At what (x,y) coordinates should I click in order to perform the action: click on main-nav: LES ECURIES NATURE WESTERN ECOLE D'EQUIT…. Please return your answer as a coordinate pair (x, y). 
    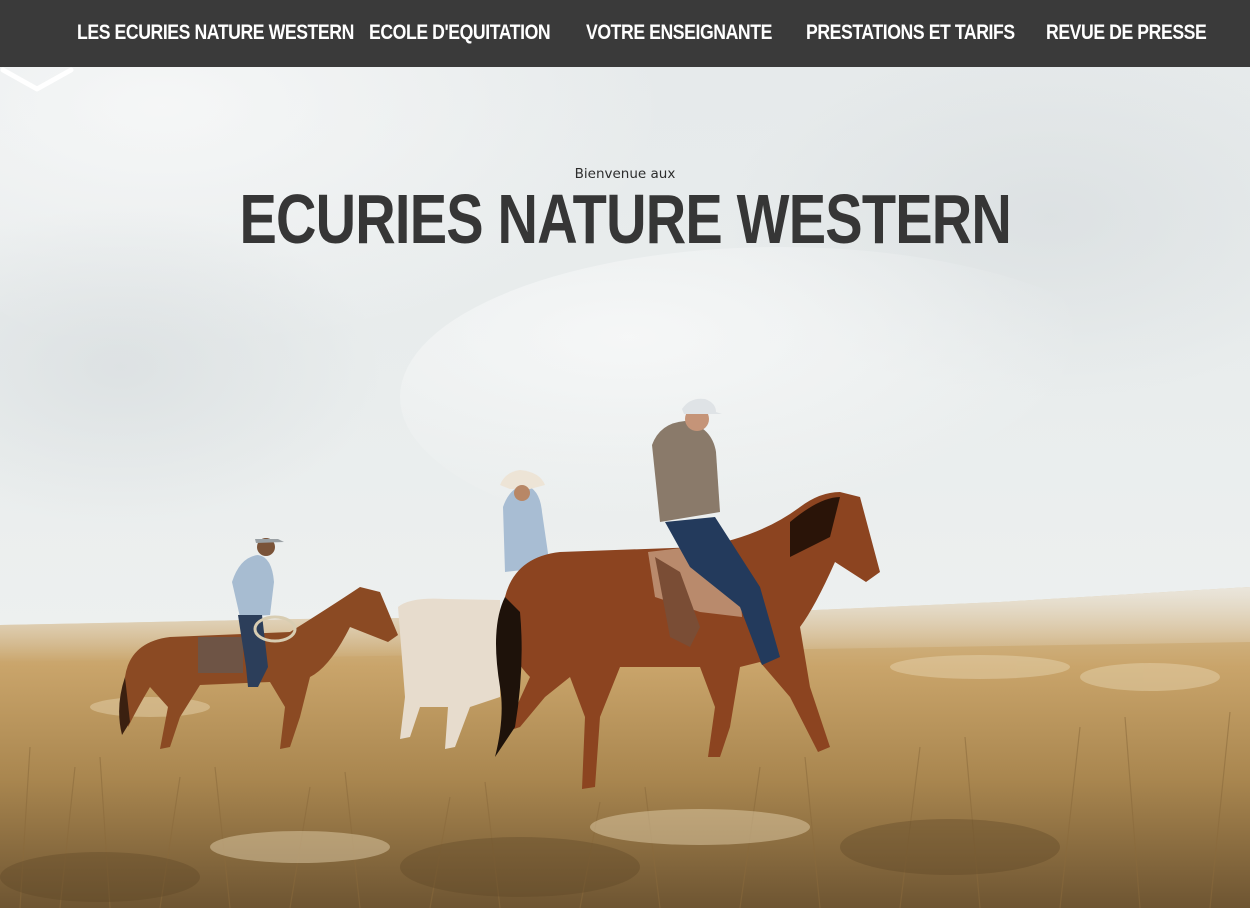
    Looking at the image, I should click on (625, 33).